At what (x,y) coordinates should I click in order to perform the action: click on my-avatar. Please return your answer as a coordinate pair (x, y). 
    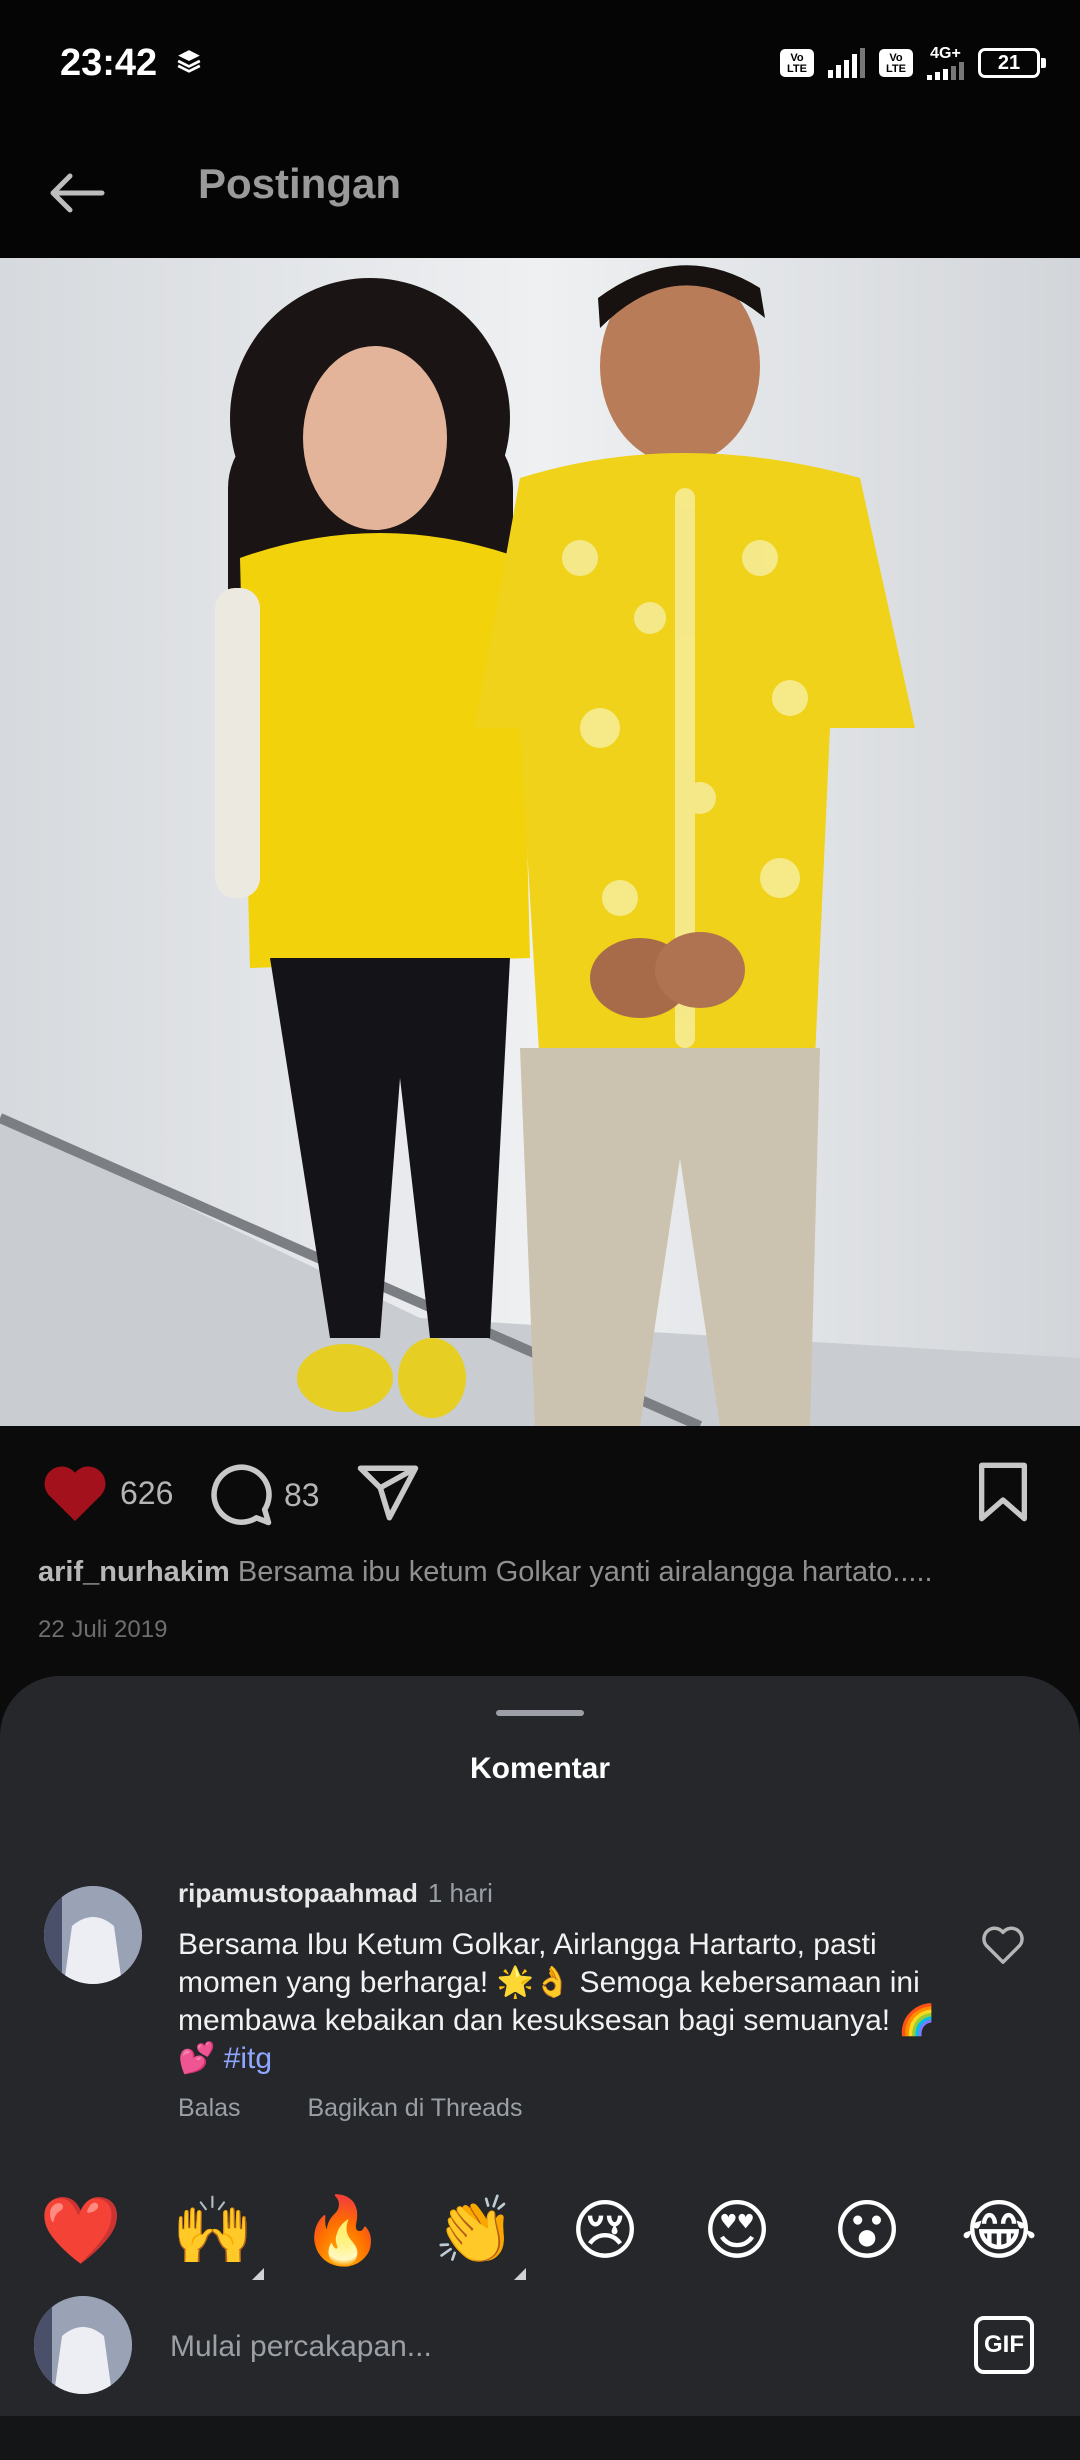
    Looking at the image, I should click on (83, 2345).